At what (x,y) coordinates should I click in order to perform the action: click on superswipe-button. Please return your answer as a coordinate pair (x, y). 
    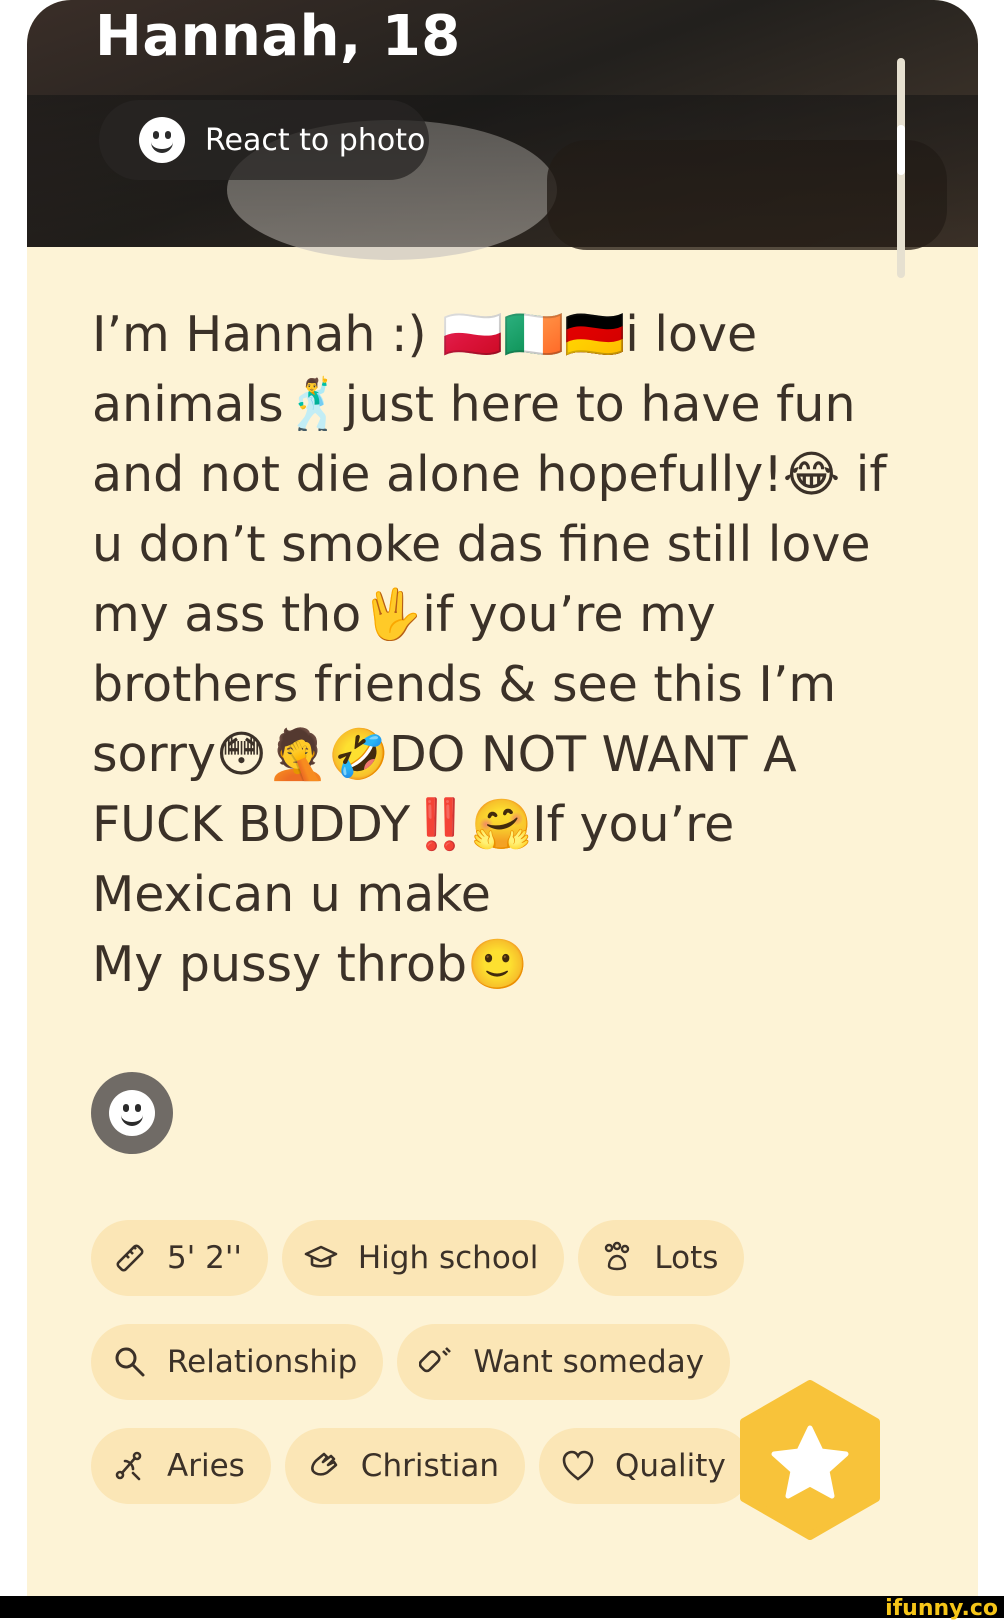
    Looking at the image, I should click on (810, 1460).